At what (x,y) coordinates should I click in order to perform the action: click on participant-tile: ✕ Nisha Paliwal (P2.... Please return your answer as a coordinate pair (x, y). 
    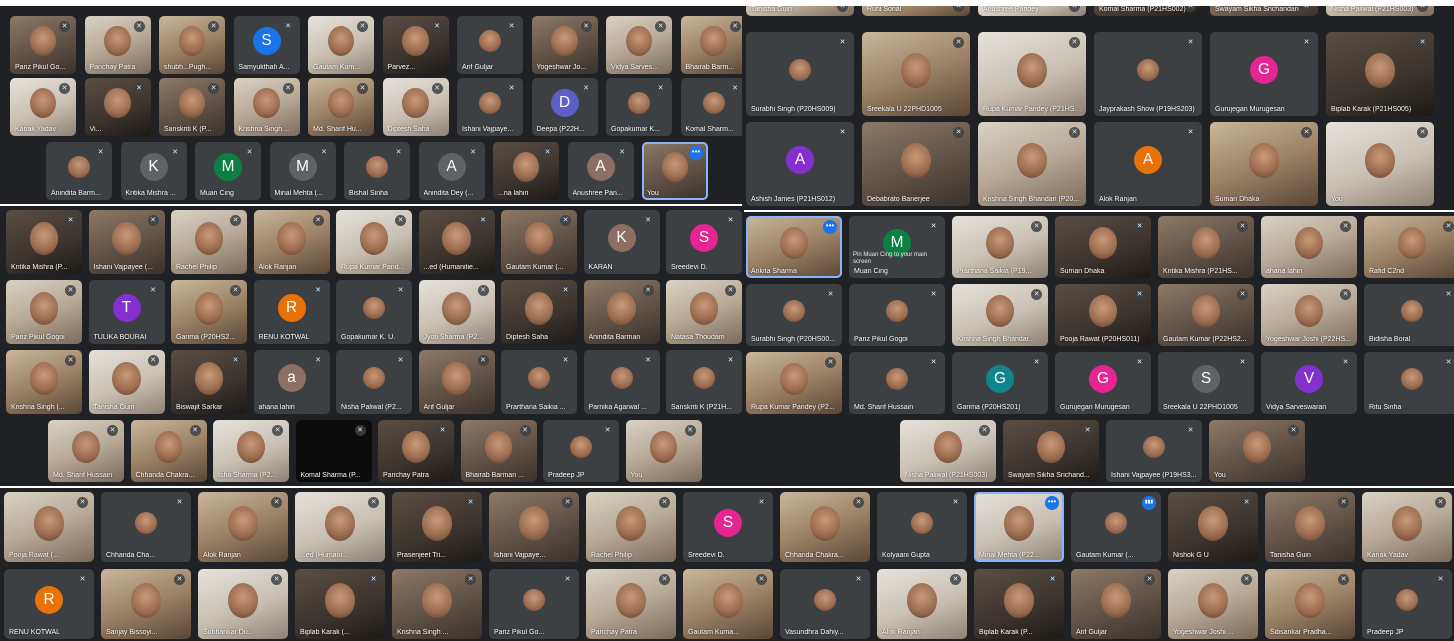
    Looking at the image, I should click on (374, 382).